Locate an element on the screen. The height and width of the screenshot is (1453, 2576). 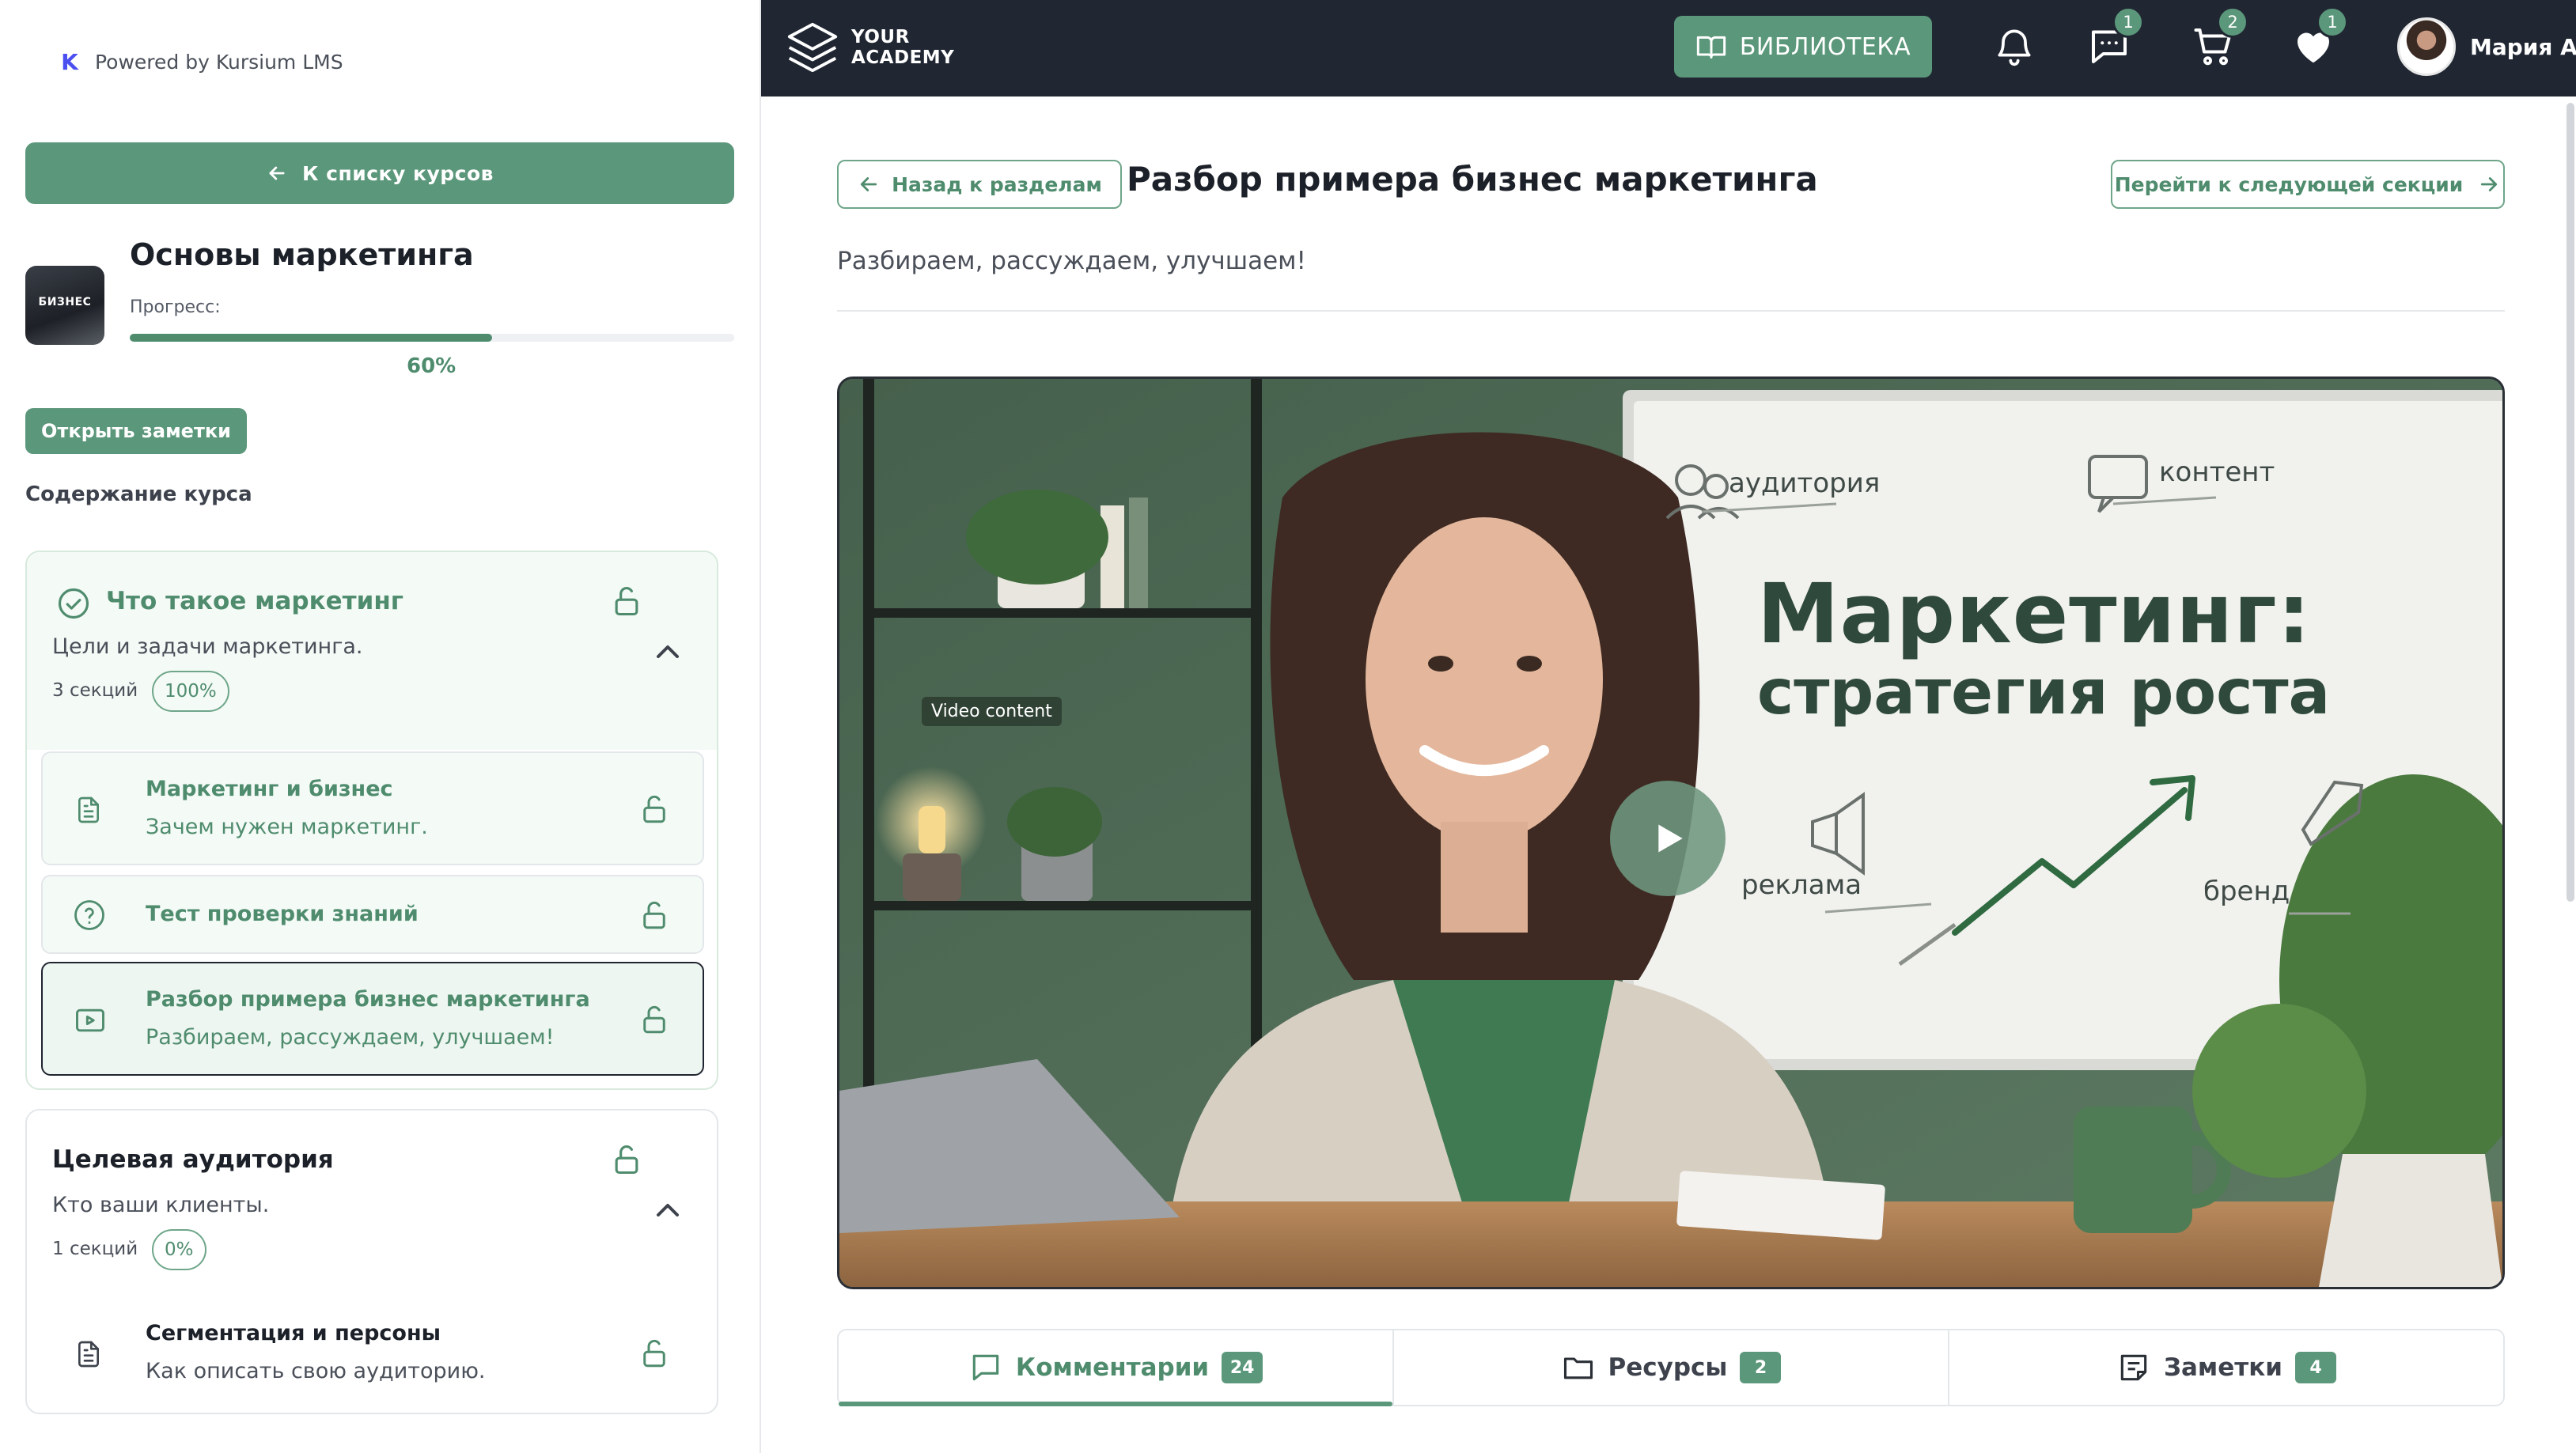
play-icon is located at coordinates (1670, 838).